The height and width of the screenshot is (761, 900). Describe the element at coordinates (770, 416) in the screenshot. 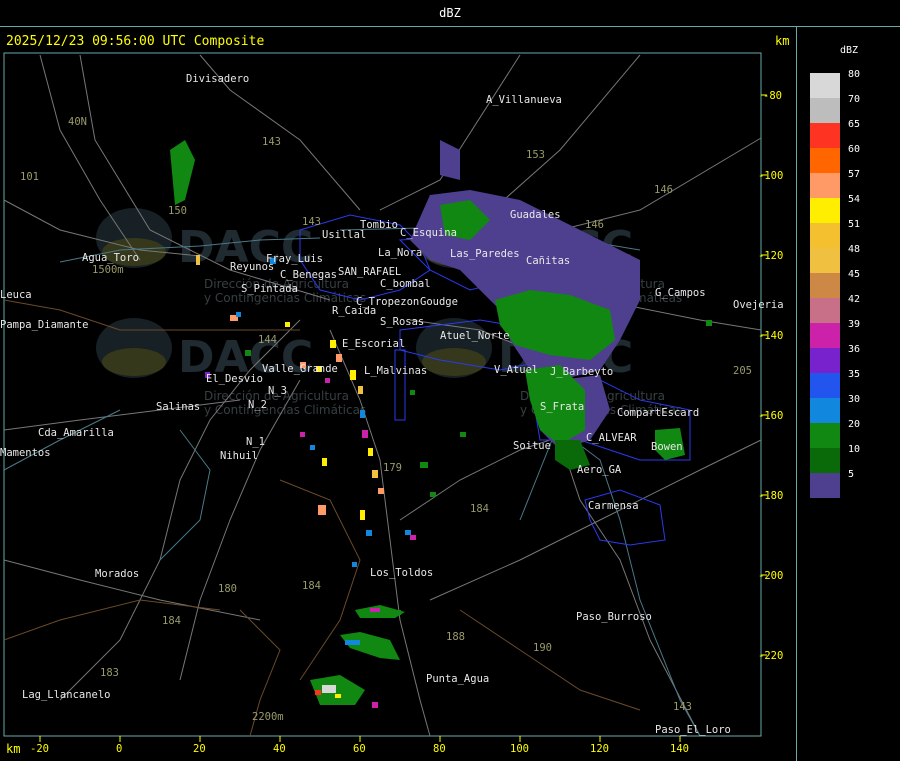

I see `y-tick-label: -160` at that location.